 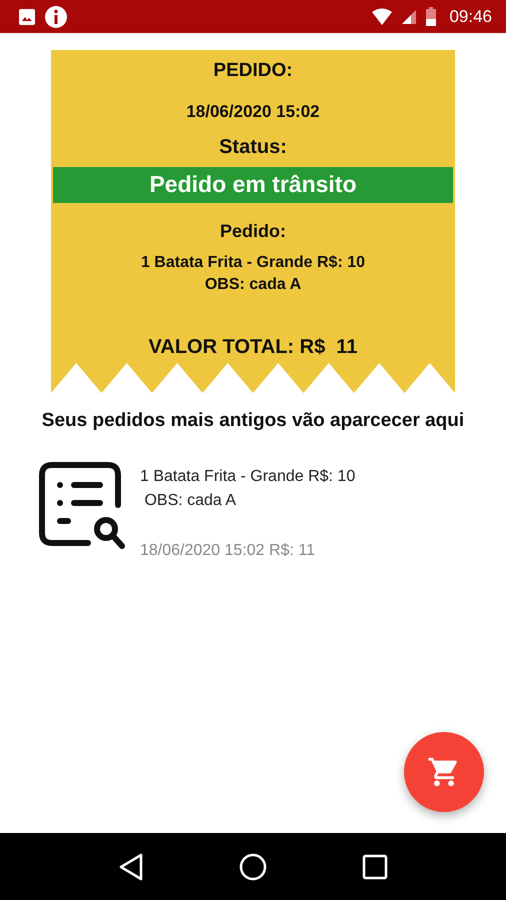 I want to click on status-banner: Pedido em trânsito, so click(x=253, y=185).